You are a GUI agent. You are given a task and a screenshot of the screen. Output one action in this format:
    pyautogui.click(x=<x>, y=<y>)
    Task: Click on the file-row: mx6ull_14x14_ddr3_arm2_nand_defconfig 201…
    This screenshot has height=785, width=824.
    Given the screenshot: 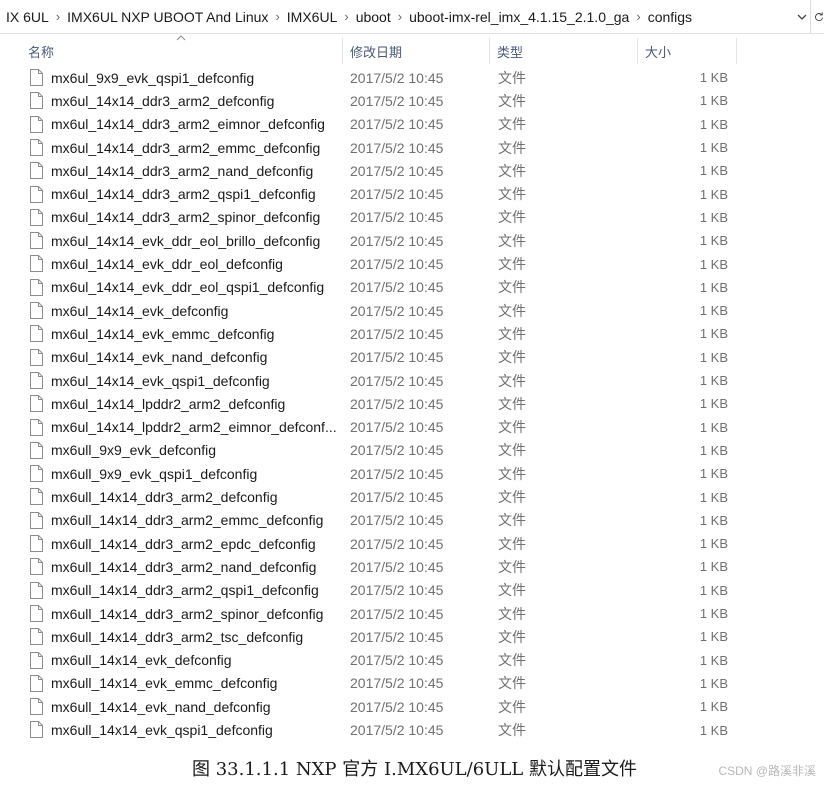 What is the action you would take?
    pyautogui.click(x=412, y=566)
    